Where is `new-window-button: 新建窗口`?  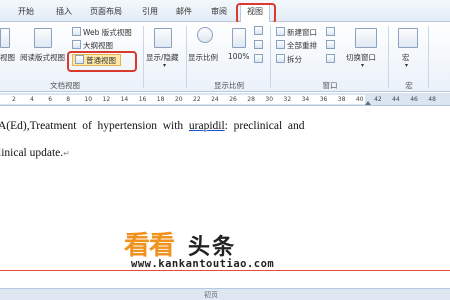
new-window-button: 新建窗口 is located at coordinates (296, 33).